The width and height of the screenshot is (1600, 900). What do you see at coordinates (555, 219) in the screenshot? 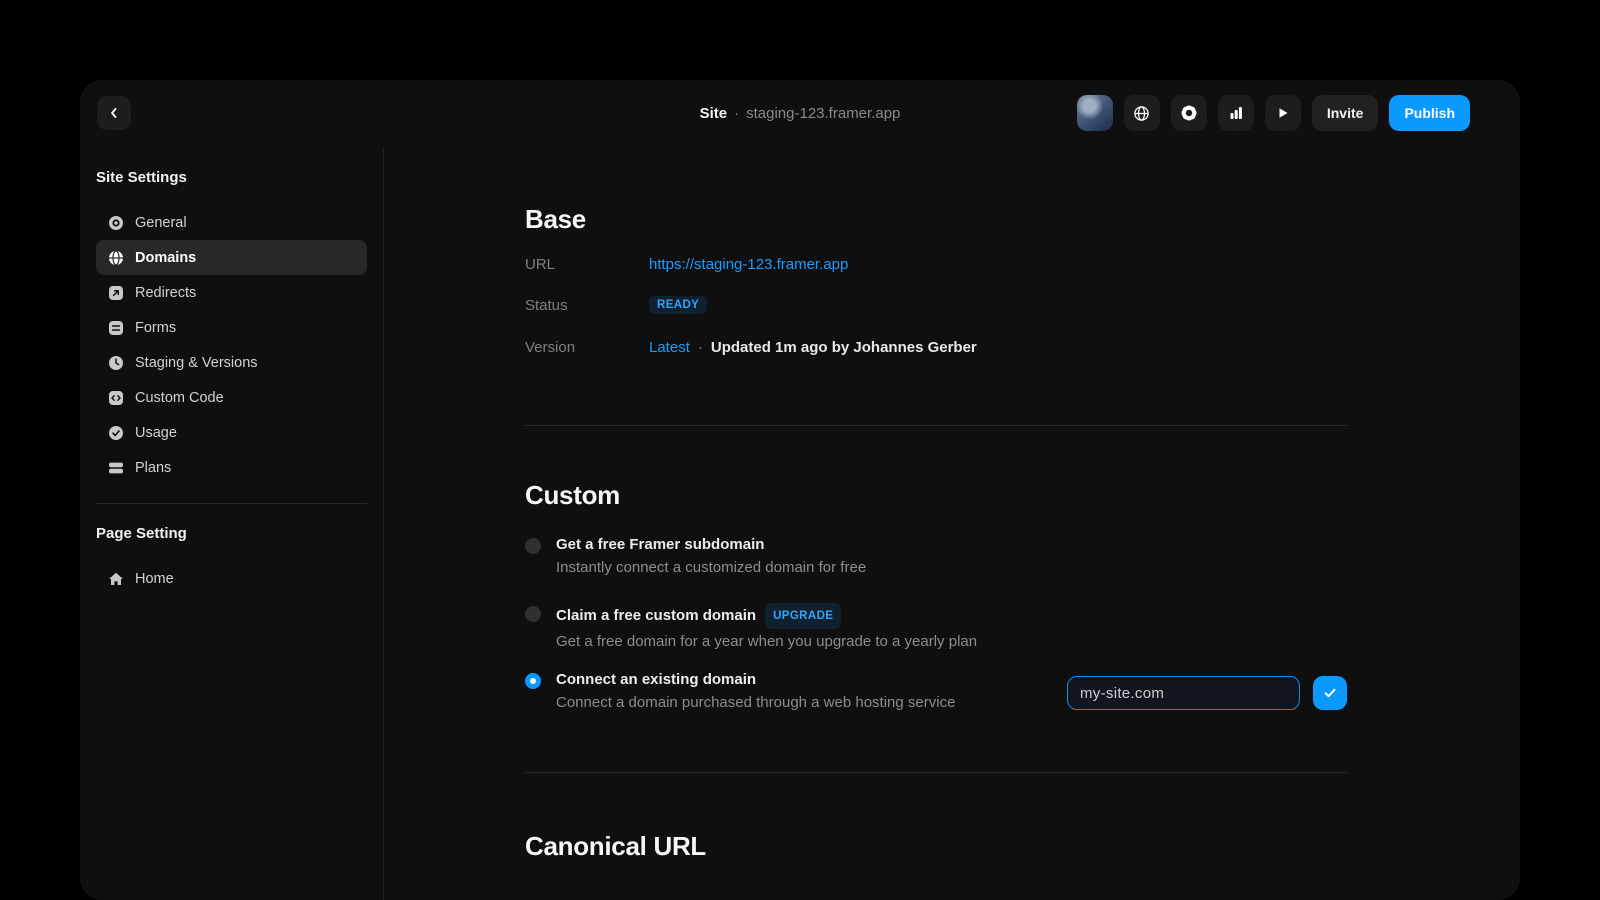
I see `base-heading: Base` at bounding box center [555, 219].